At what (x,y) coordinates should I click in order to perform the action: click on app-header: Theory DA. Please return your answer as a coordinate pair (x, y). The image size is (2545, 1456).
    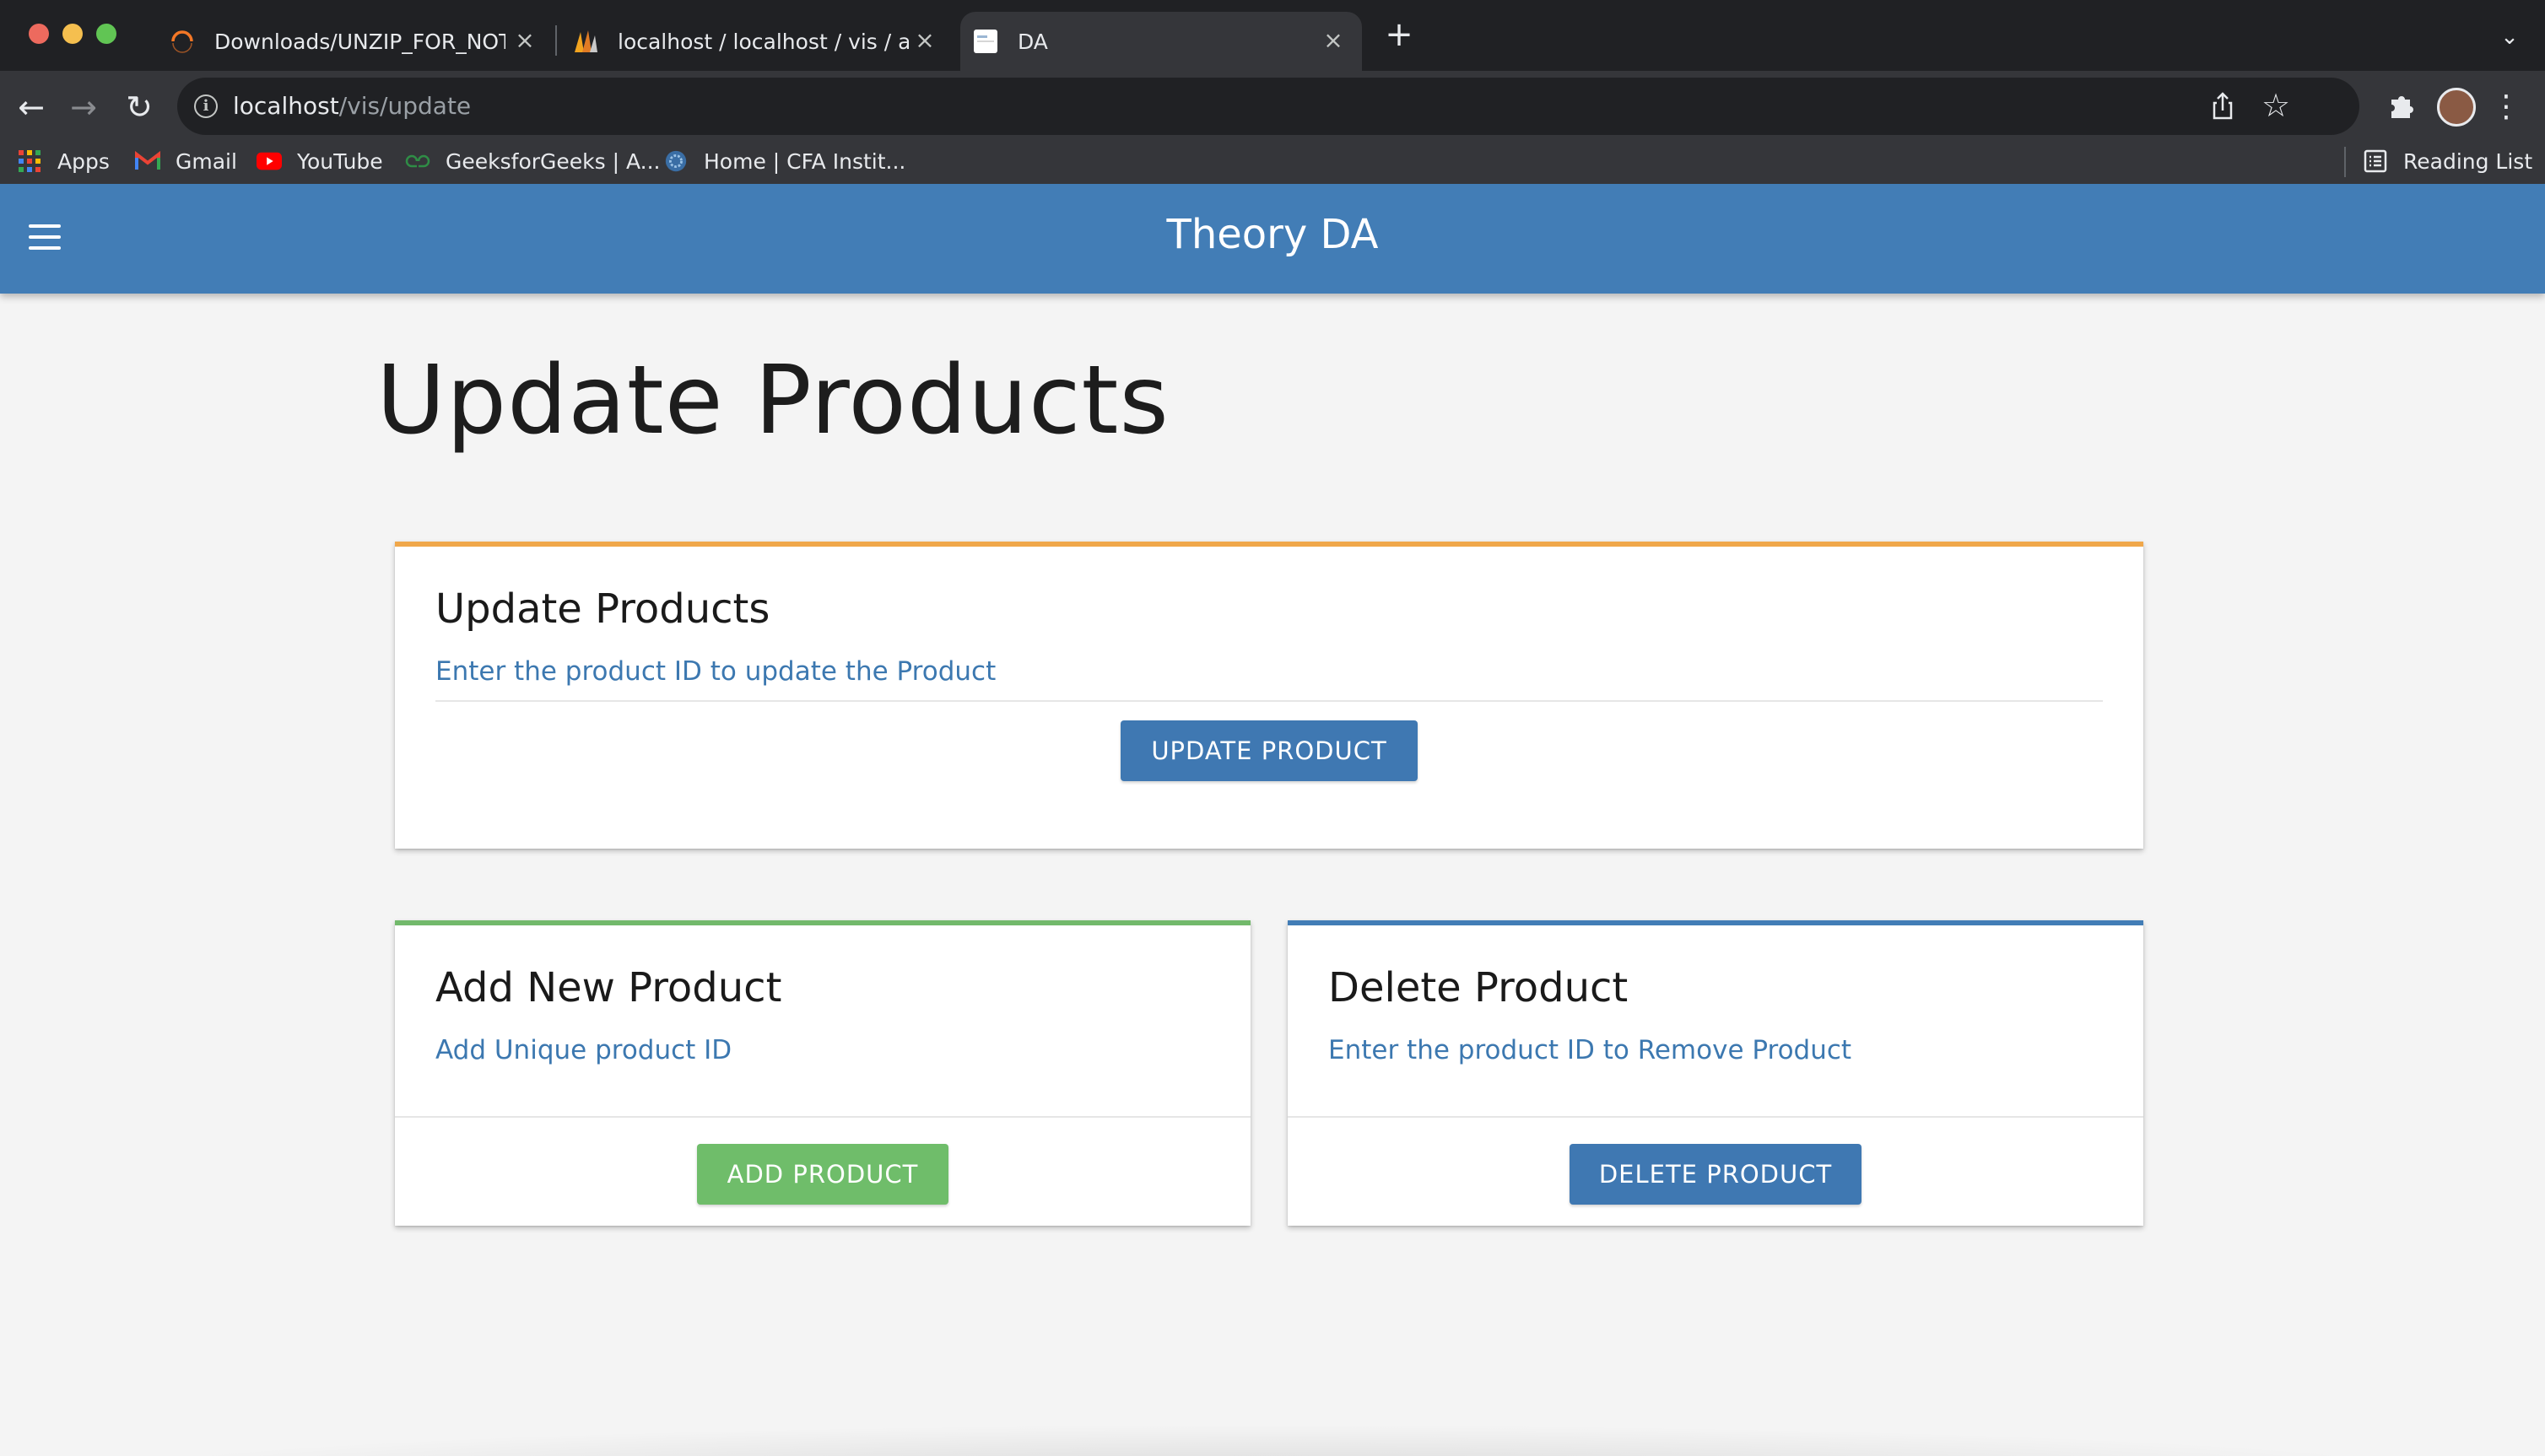
    Looking at the image, I should click on (1272, 239).